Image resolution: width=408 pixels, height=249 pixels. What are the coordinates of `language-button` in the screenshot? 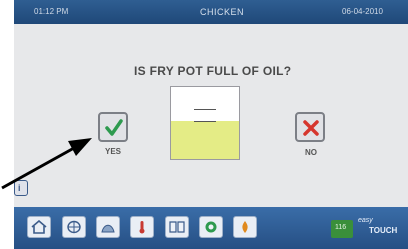 It's located at (74, 227).